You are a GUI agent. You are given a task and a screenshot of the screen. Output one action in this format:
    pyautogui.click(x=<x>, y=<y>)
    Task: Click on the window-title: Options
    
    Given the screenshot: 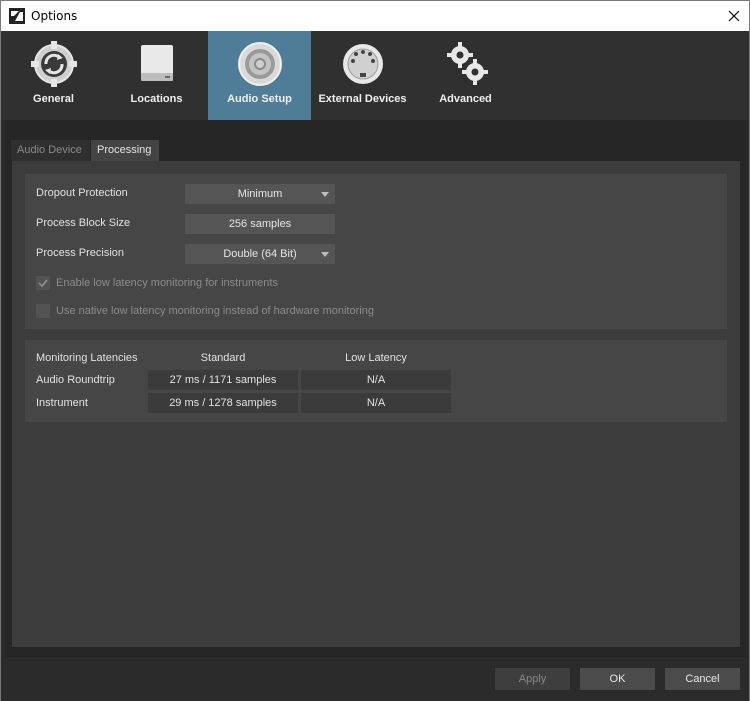 What is the action you would take?
    pyautogui.click(x=54, y=16)
    